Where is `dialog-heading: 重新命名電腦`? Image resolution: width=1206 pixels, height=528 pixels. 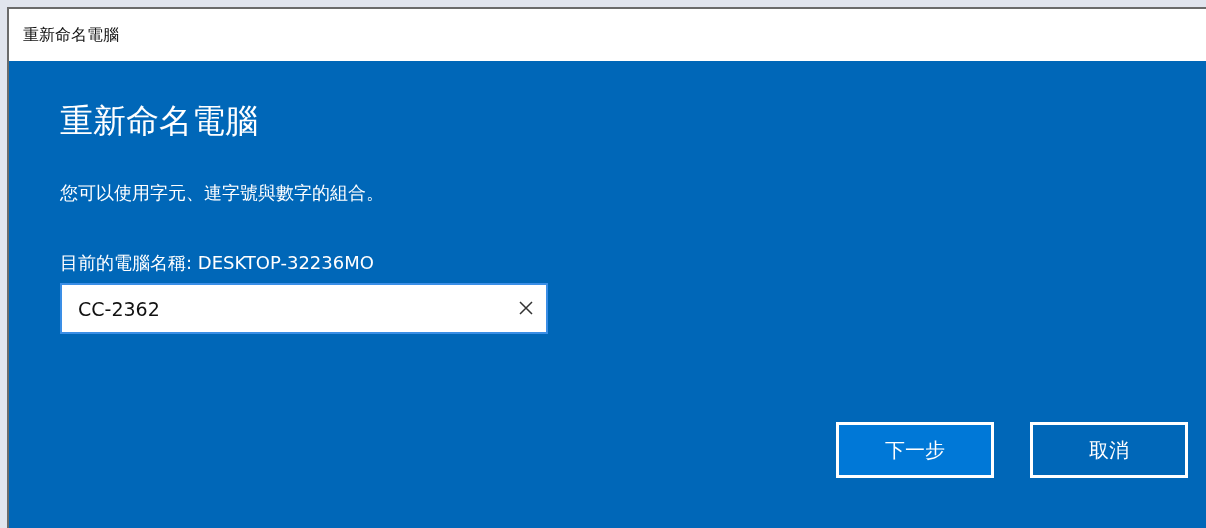 dialog-heading: 重新命名電腦 is located at coordinates (159, 121).